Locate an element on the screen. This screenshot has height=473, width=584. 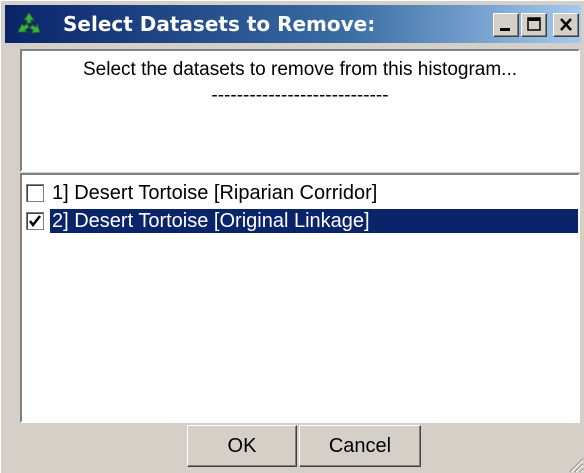
close-button is located at coordinates (566, 25).